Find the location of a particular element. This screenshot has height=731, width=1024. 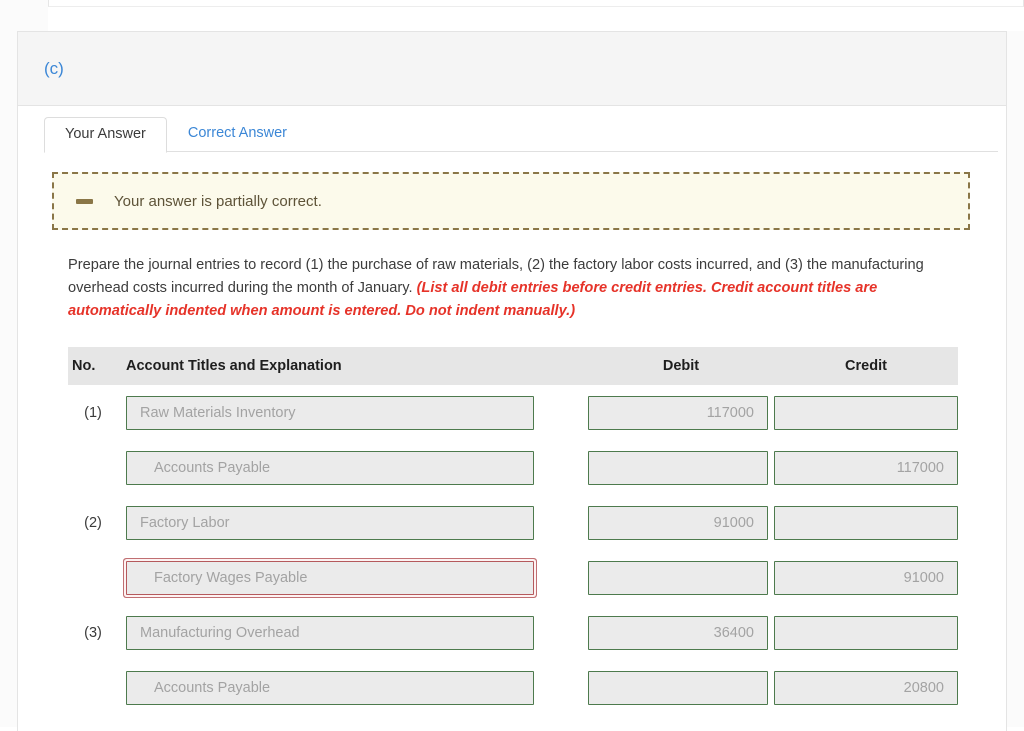

table-row: (3) is located at coordinates (513, 632).